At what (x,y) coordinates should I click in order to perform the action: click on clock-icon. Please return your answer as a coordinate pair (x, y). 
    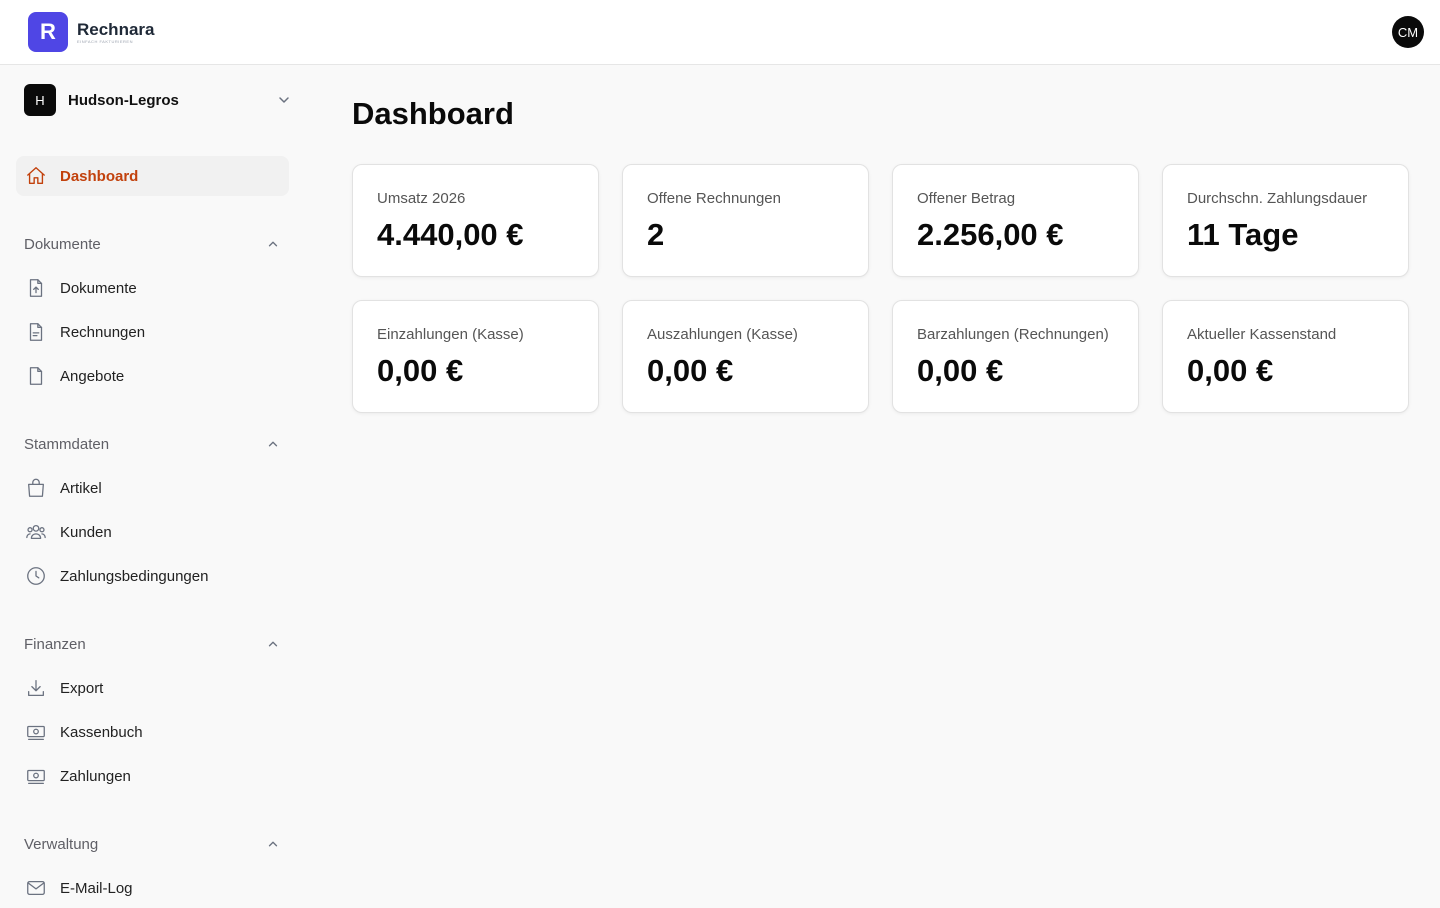
    Looking at the image, I should click on (36, 576).